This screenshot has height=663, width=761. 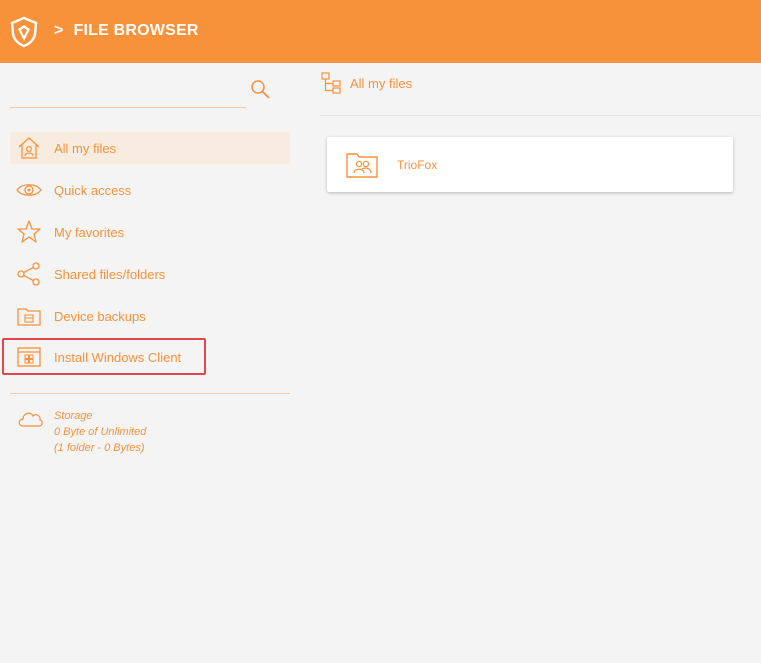 I want to click on backup-folder-icon, so click(x=29, y=316).